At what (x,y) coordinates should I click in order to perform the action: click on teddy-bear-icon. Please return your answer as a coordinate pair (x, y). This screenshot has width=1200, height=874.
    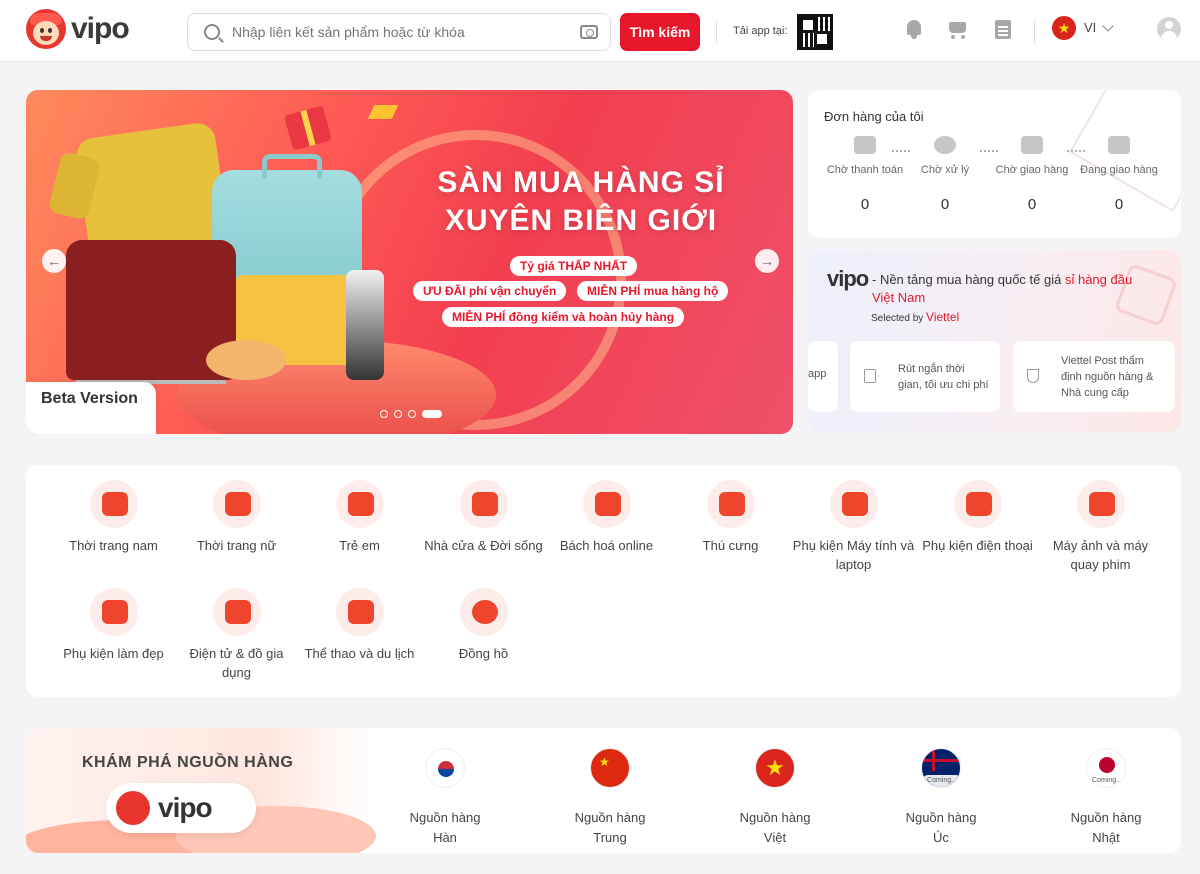
    Looking at the image, I should click on (359, 504).